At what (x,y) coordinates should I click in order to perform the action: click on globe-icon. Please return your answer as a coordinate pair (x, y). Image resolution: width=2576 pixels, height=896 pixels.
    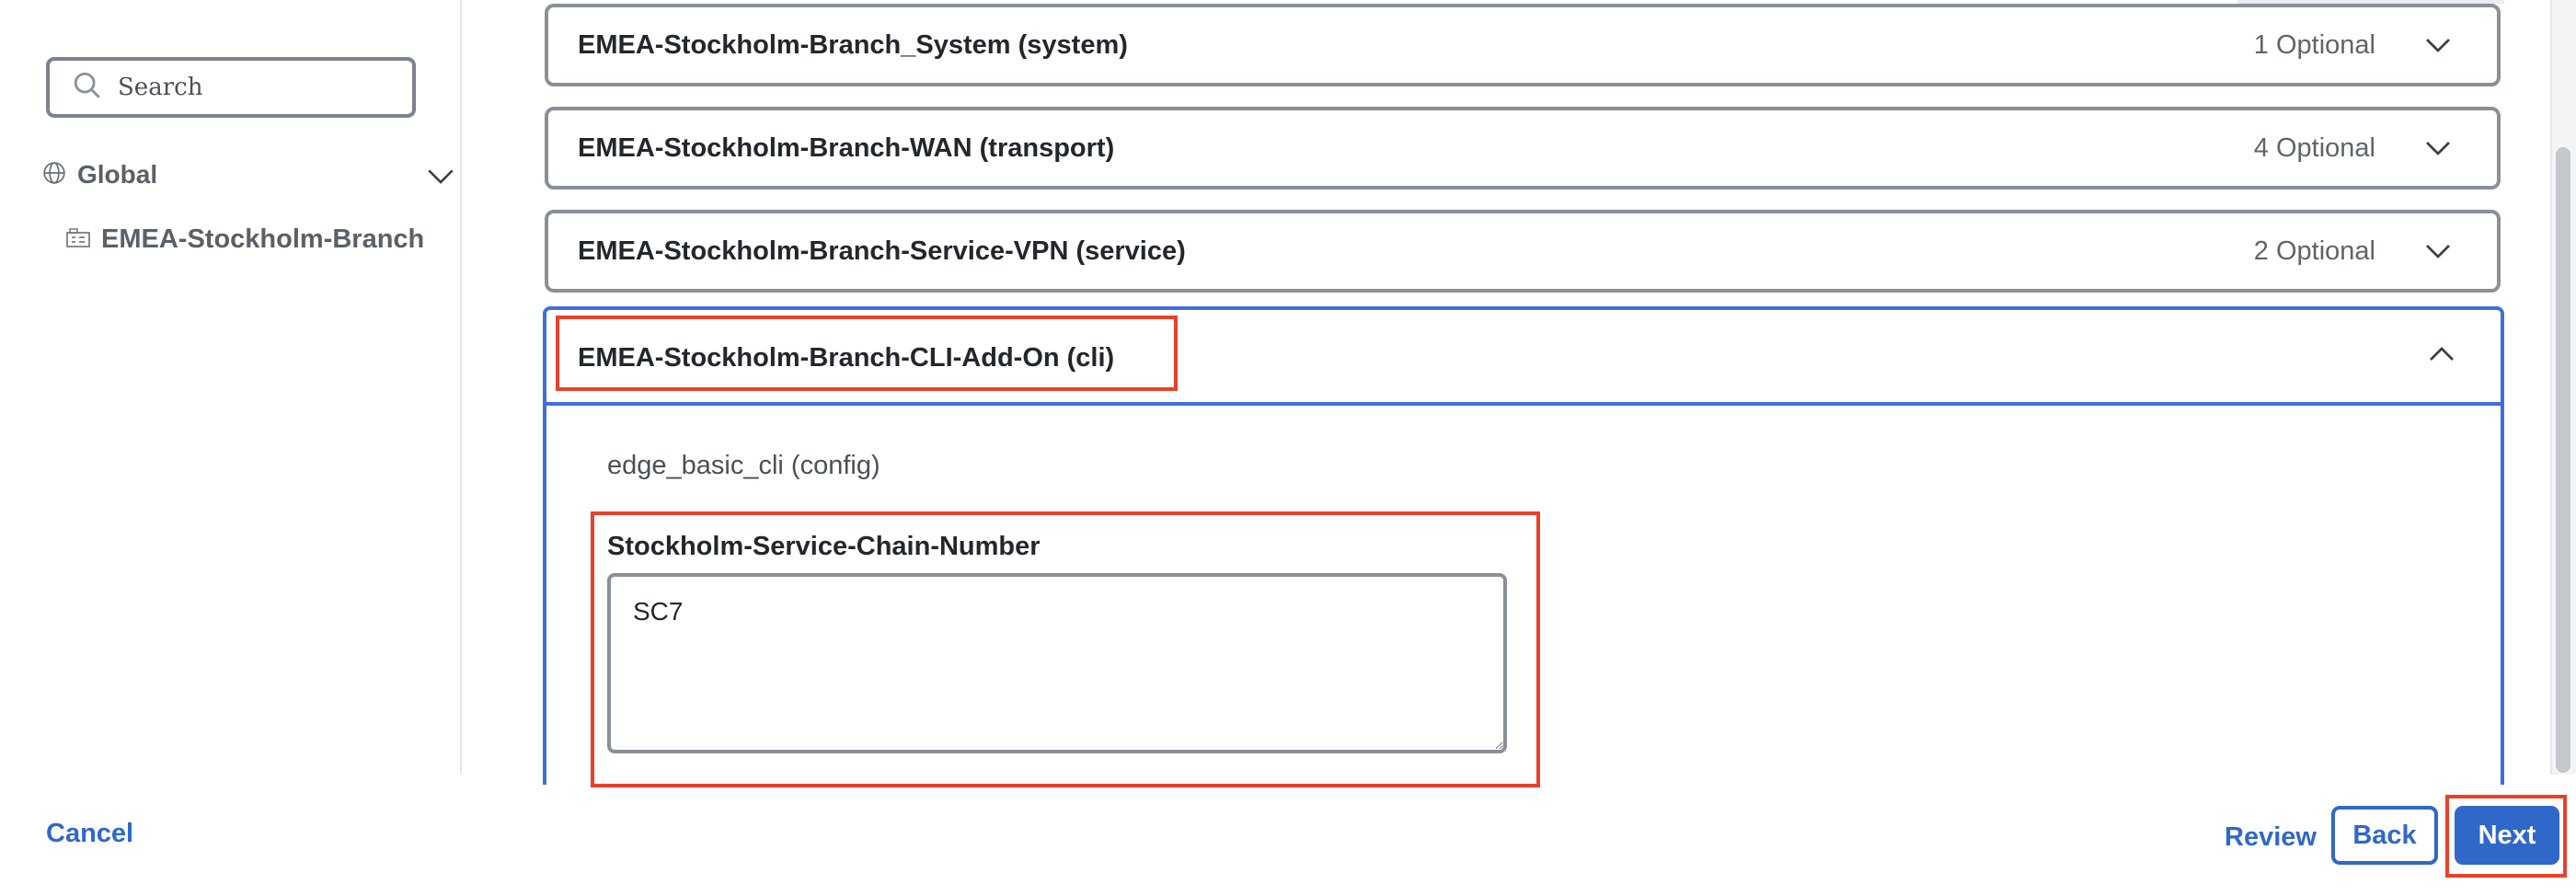
    Looking at the image, I should click on (54, 175).